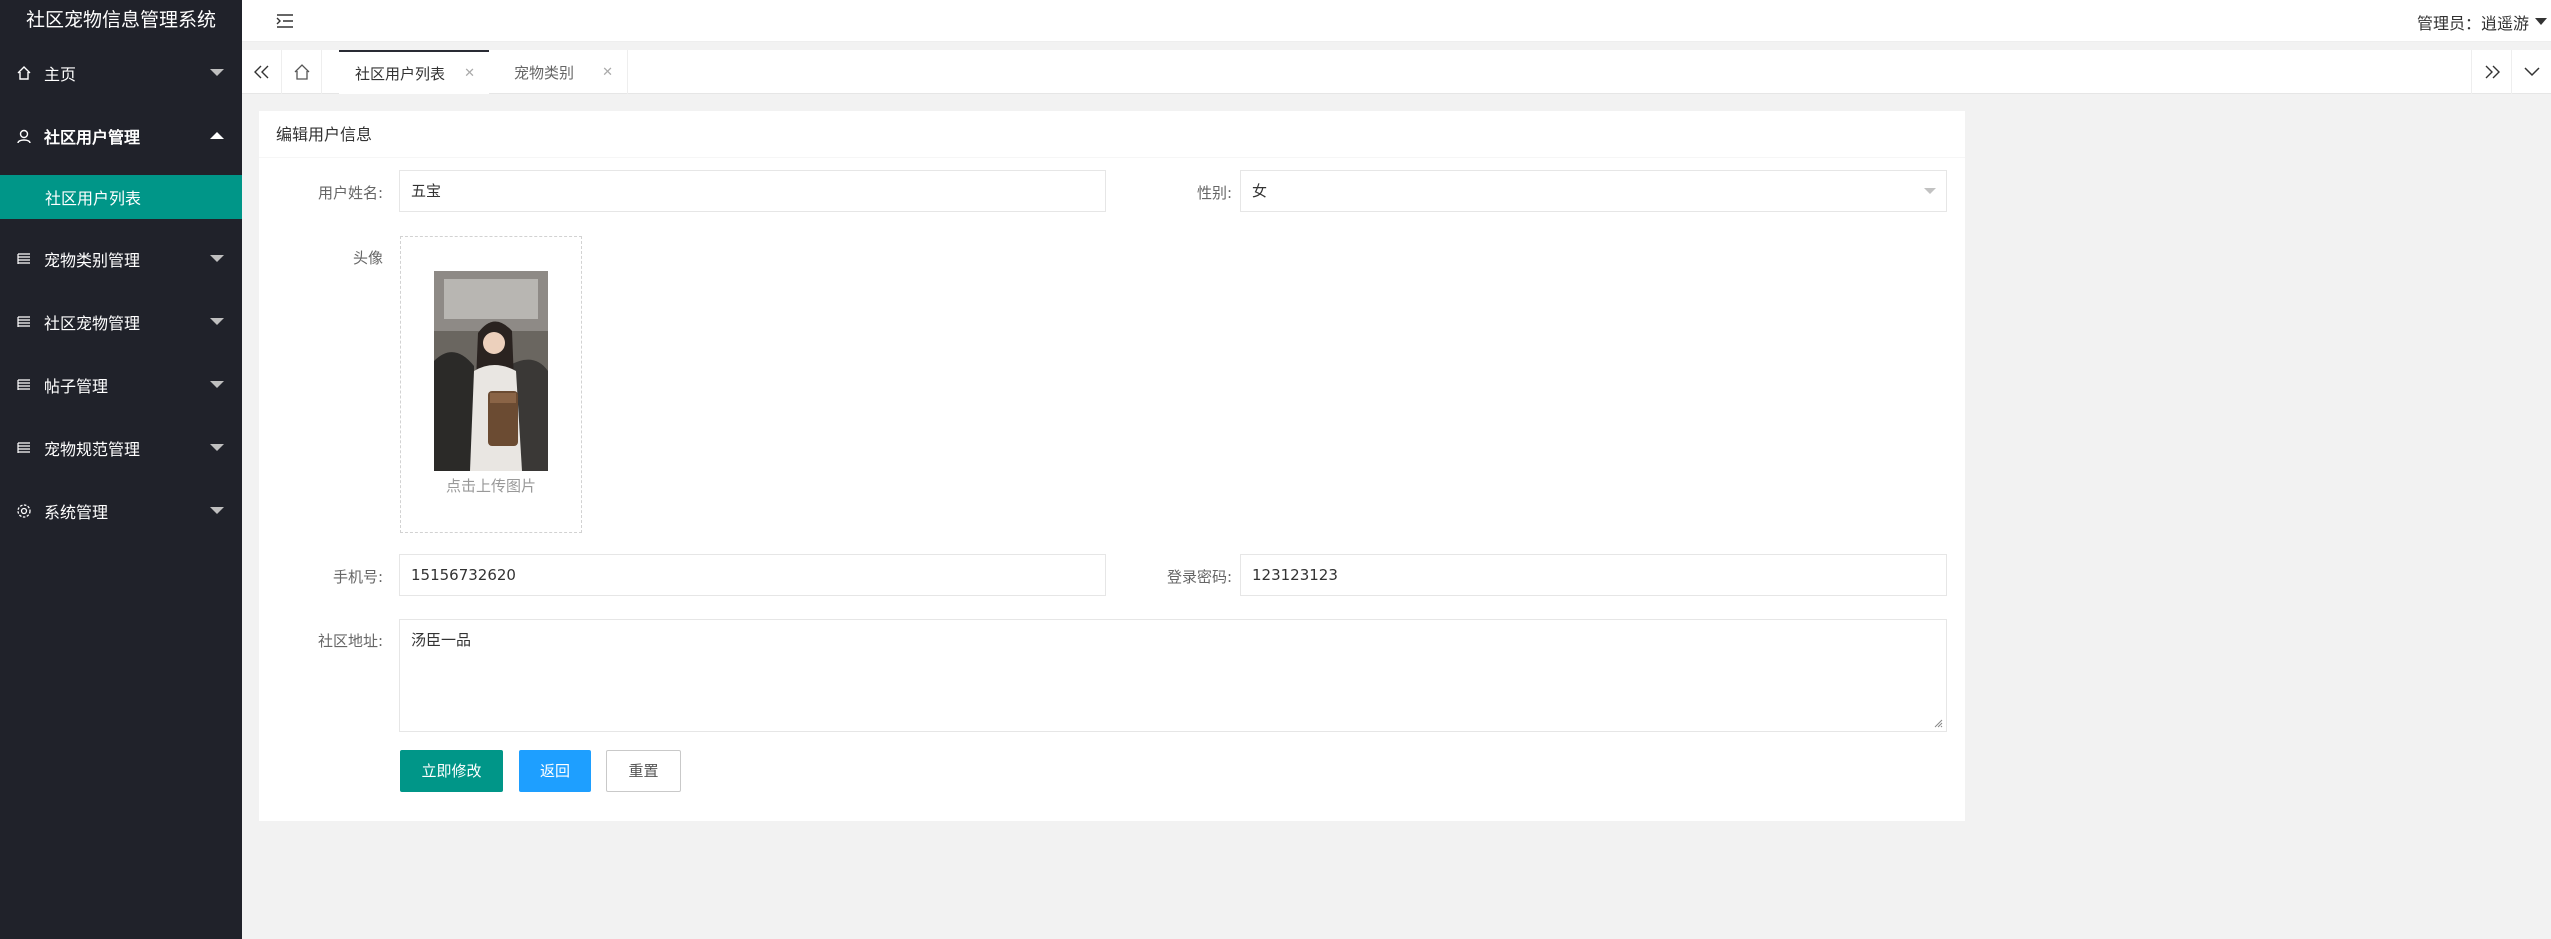 This screenshot has width=2551, height=939. Describe the element at coordinates (1396, 72) in the screenshot. I see `tabs-bar: 社区用户列表 ✕ 宠物类别 ✕` at that location.